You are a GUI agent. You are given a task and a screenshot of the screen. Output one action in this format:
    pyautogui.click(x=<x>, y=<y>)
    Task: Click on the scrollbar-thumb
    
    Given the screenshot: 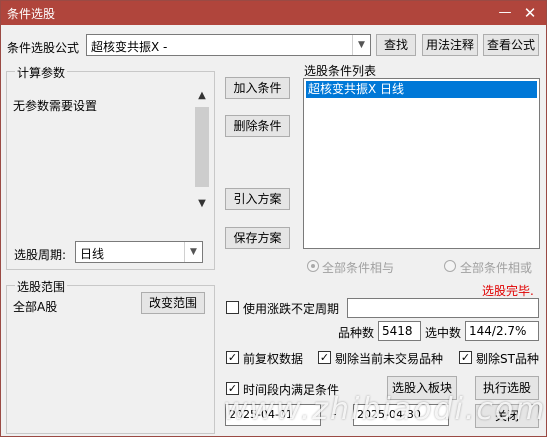 What is the action you would take?
    pyautogui.click(x=202, y=147)
    